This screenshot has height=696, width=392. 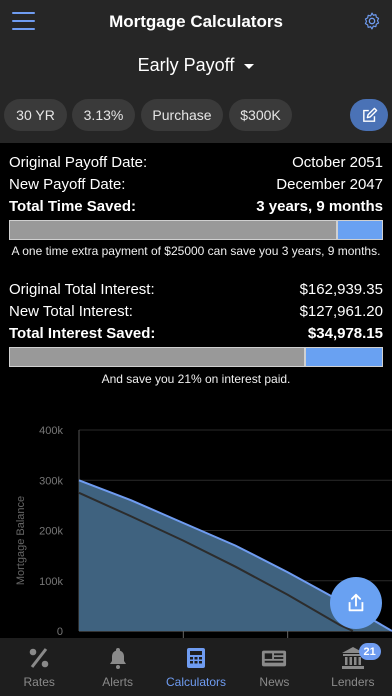 I want to click on new-interest-label: New Total Interest:, so click(x=71, y=311).